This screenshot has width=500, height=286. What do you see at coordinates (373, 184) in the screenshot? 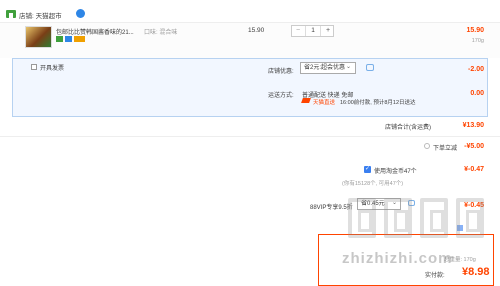
I see `coin-note: (你有15128个, 可用47个)` at bounding box center [373, 184].